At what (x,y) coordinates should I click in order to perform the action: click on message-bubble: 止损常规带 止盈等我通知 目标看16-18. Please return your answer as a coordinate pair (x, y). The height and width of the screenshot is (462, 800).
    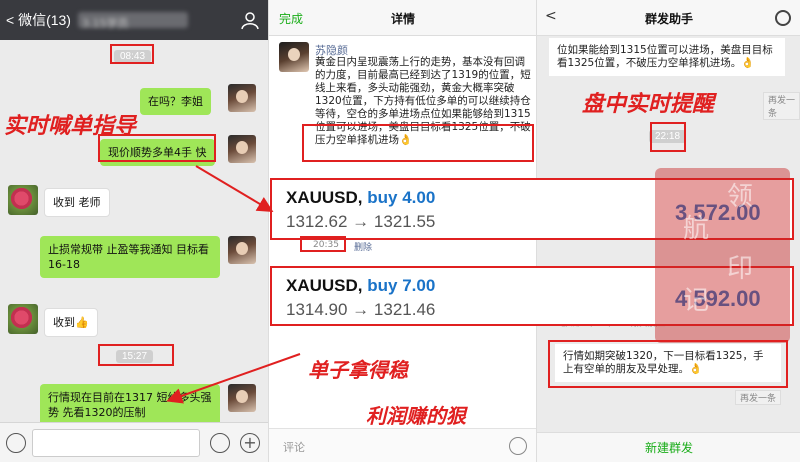
    Looking at the image, I should click on (130, 257).